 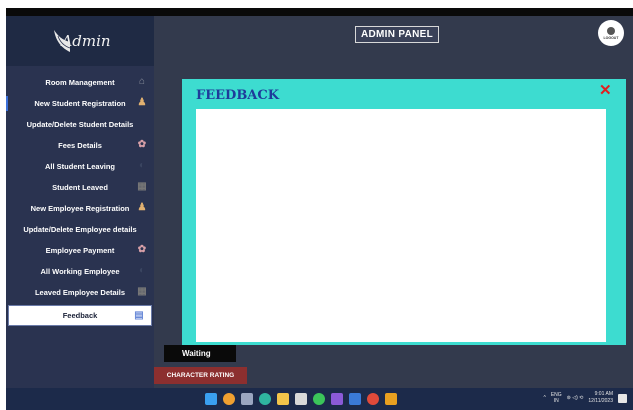 I want to click on sidebar-item-label: All Working Employee, so click(x=80, y=271).